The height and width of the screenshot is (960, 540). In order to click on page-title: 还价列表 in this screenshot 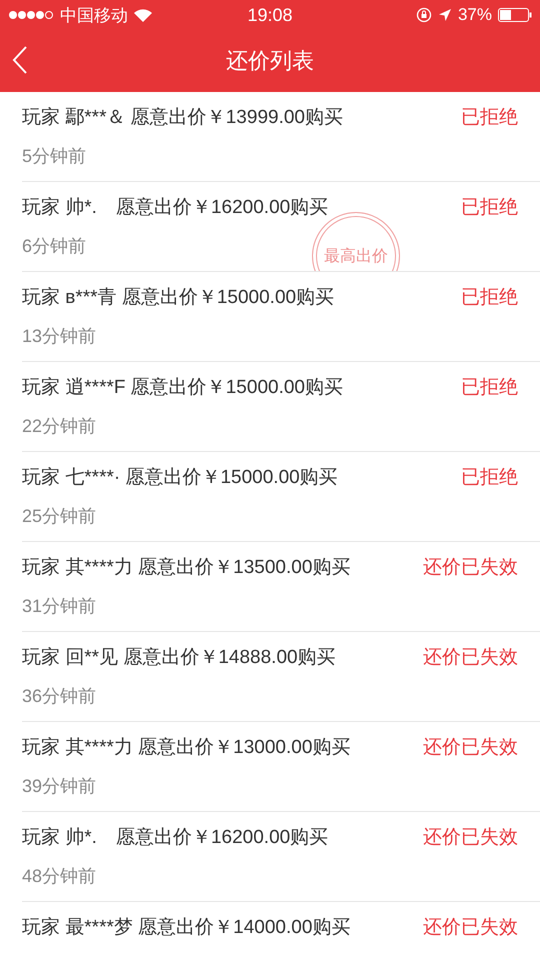, I will do `click(270, 61)`.